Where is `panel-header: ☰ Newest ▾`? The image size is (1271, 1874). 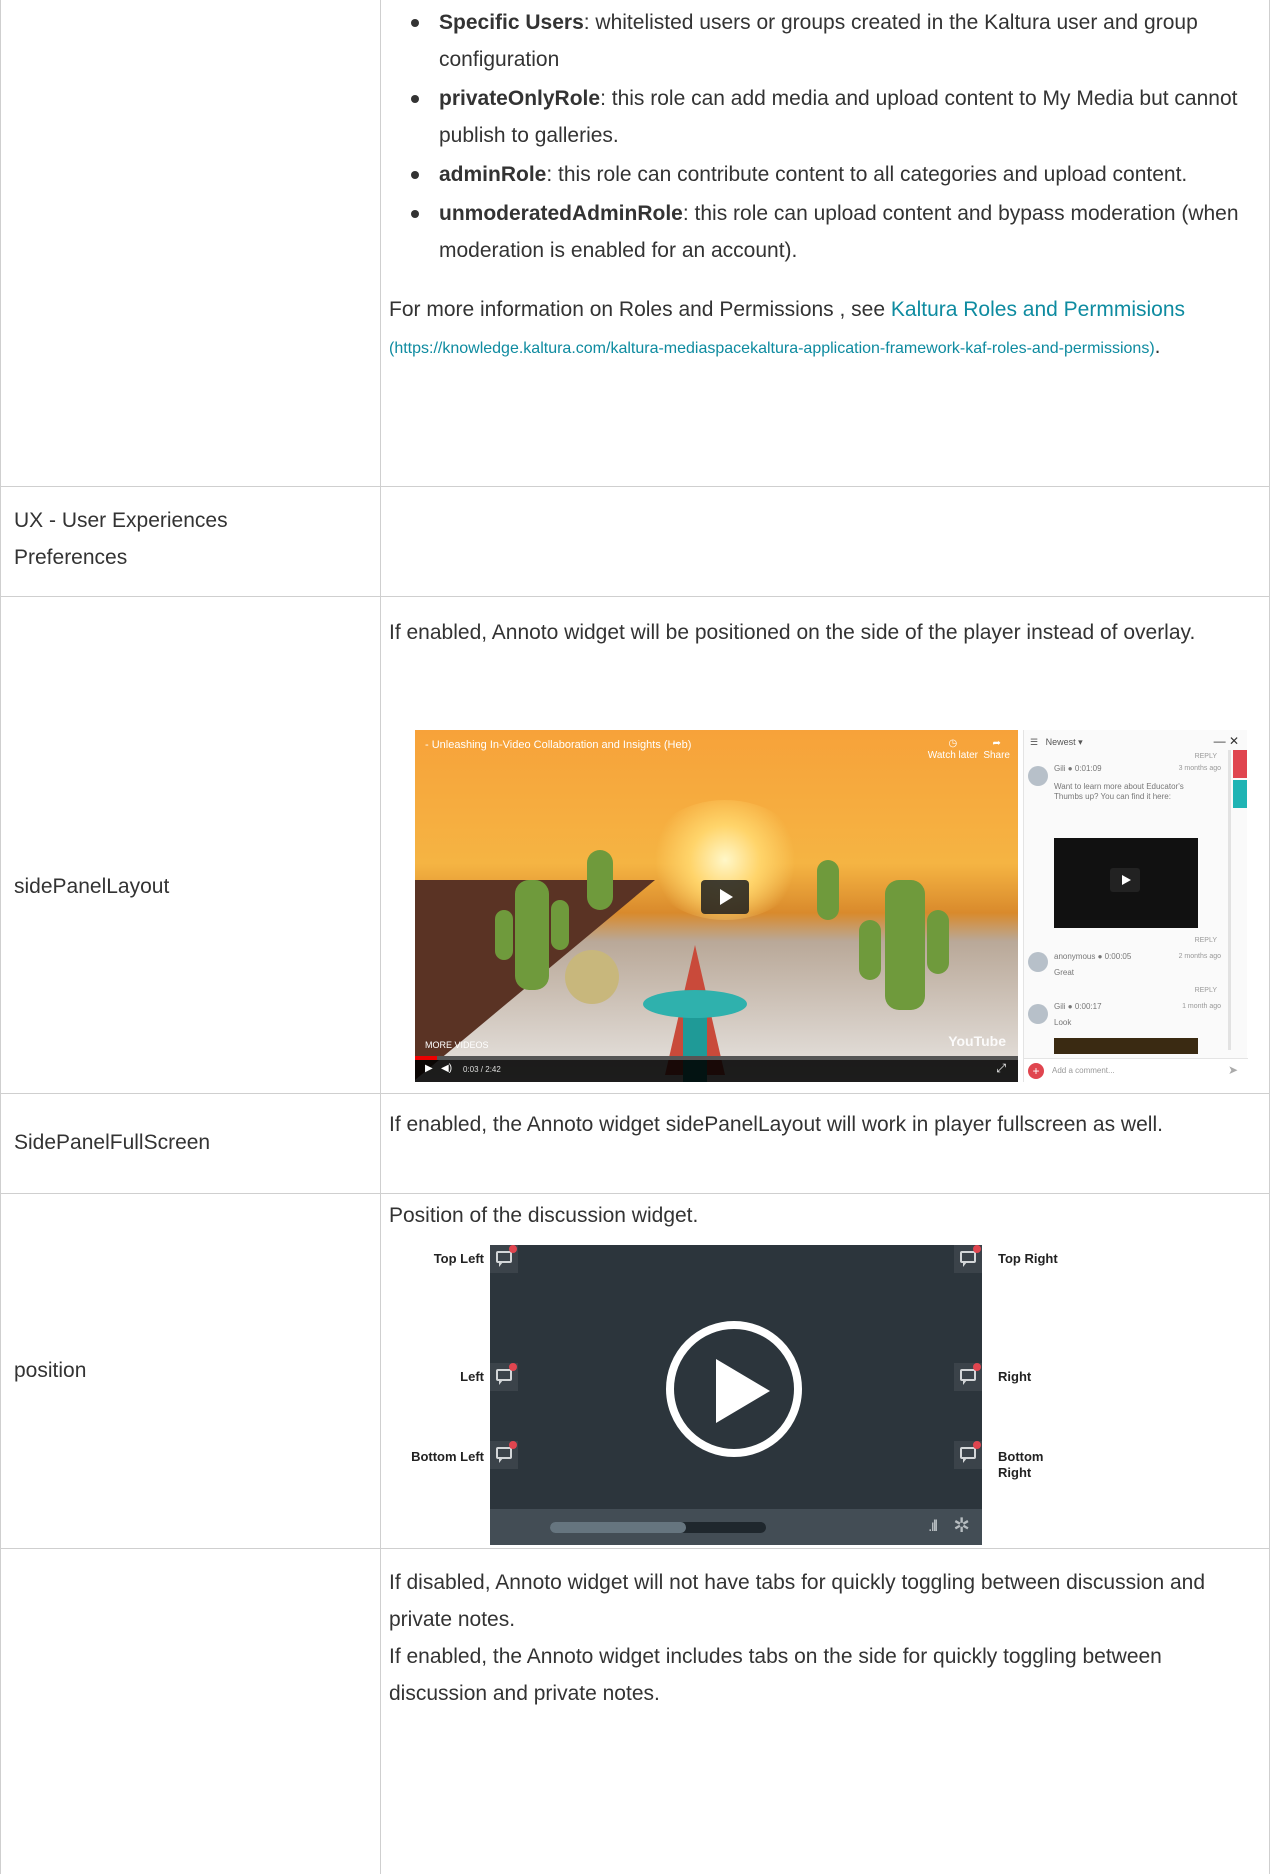
panel-header: ☰ Newest ▾ is located at coordinates (1056, 742).